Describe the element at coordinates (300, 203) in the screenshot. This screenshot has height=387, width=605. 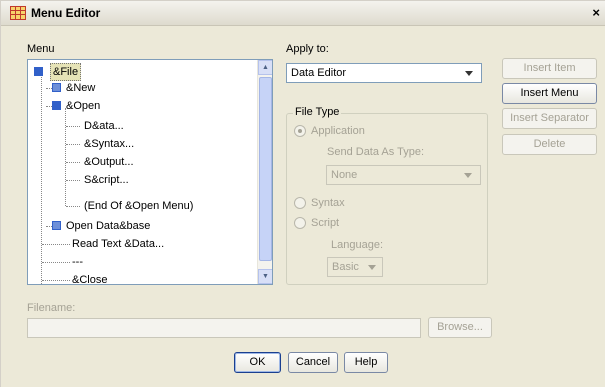
I see `syntax-radio` at that location.